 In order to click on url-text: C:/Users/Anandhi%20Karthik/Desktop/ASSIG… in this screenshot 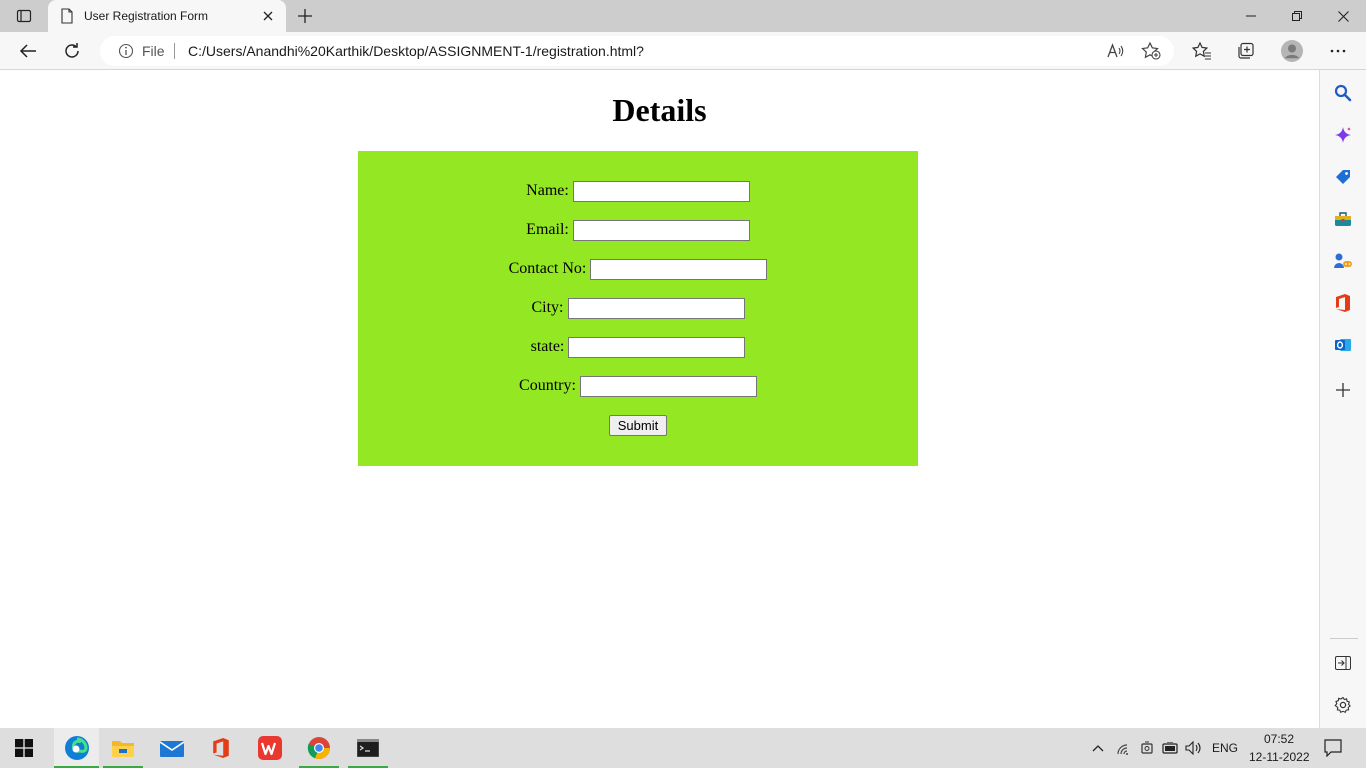, I will do `click(416, 51)`.